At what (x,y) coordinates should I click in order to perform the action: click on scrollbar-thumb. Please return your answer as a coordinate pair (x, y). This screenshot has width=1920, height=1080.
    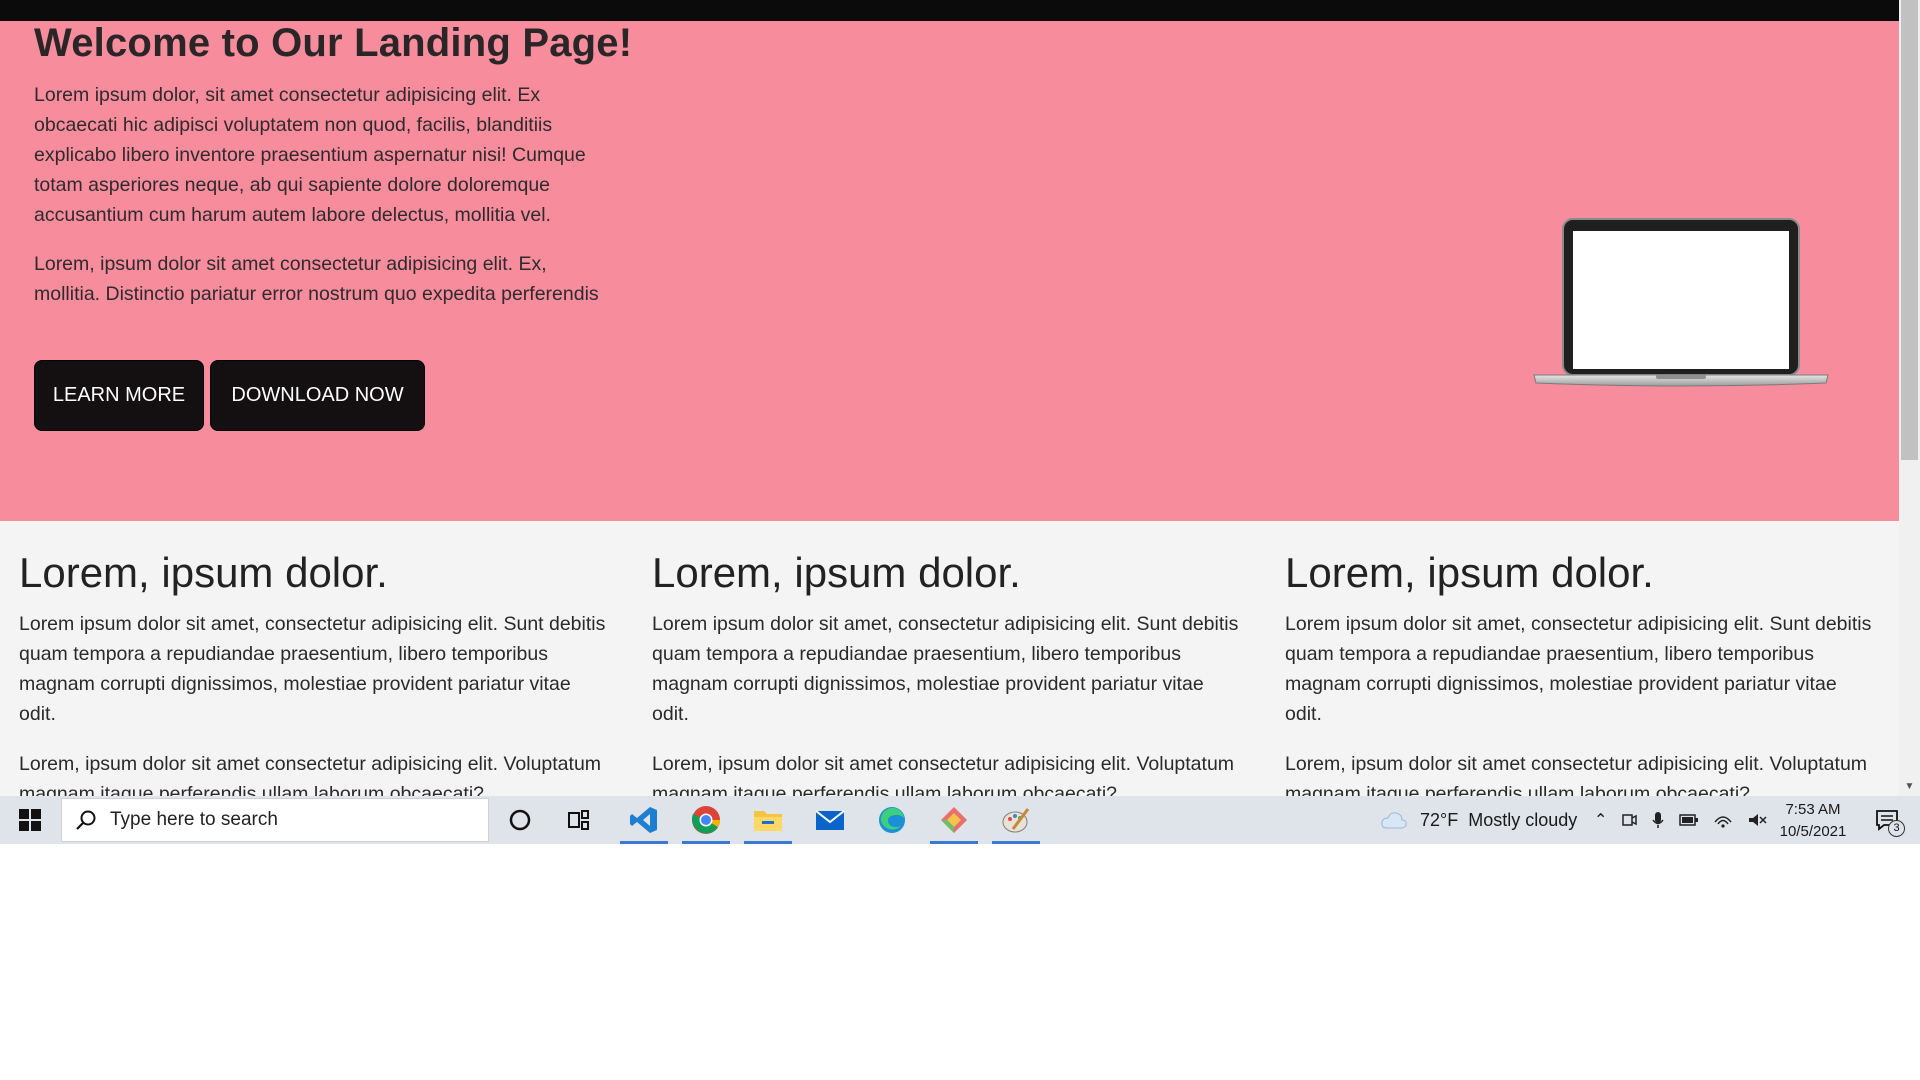
    Looking at the image, I should click on (1909, 230).